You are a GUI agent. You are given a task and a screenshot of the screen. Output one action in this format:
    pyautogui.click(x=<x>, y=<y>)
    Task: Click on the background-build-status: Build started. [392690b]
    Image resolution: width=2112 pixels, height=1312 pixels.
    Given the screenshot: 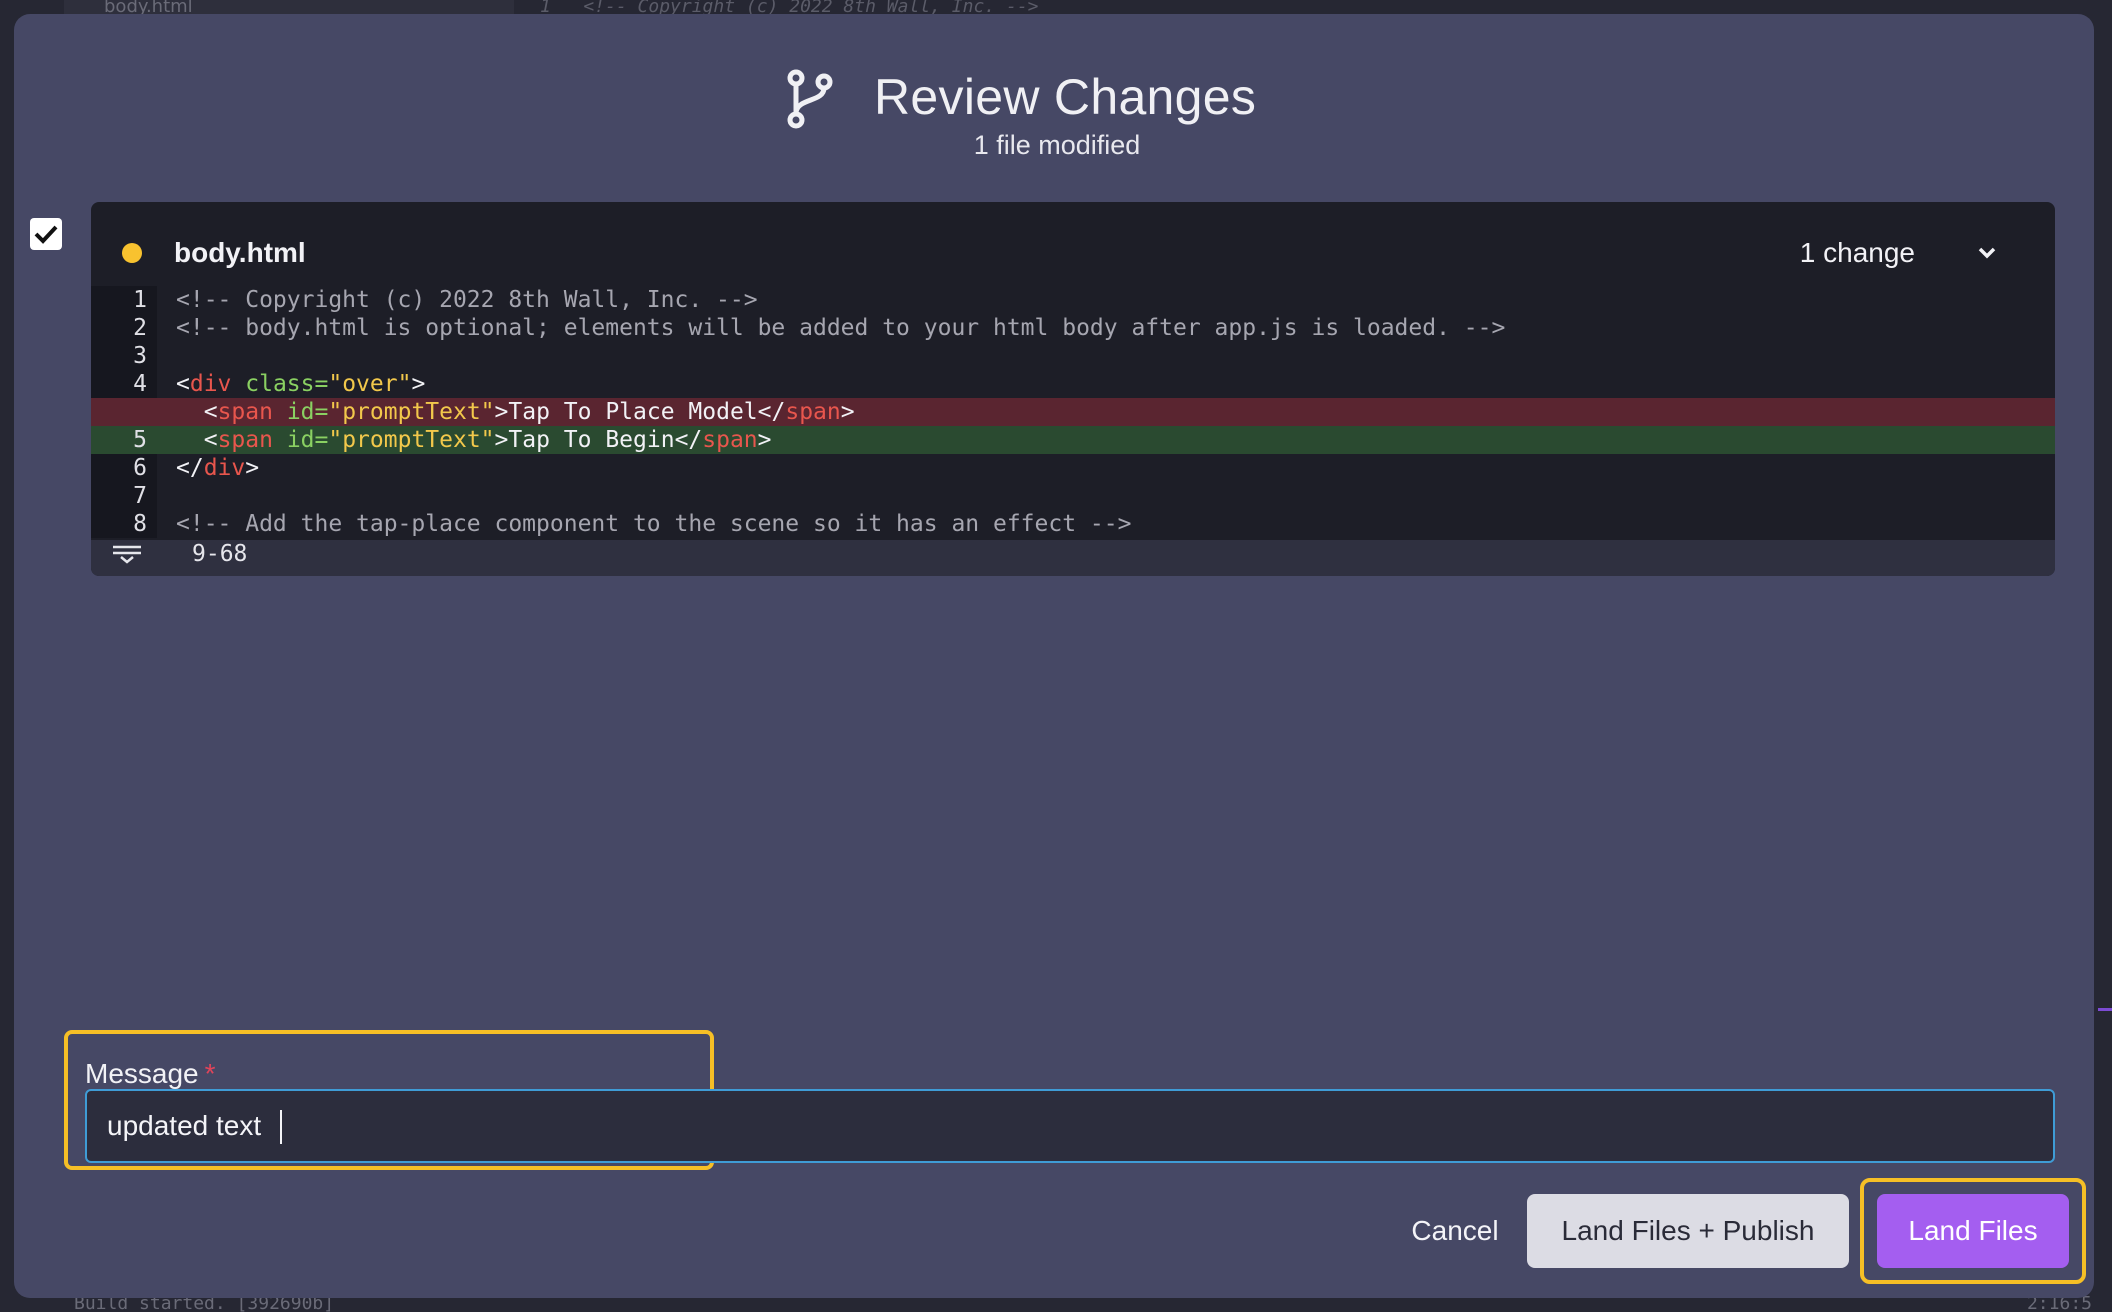 What is the action you would take?
    pyautogui.click(x=204, y=1304)
    